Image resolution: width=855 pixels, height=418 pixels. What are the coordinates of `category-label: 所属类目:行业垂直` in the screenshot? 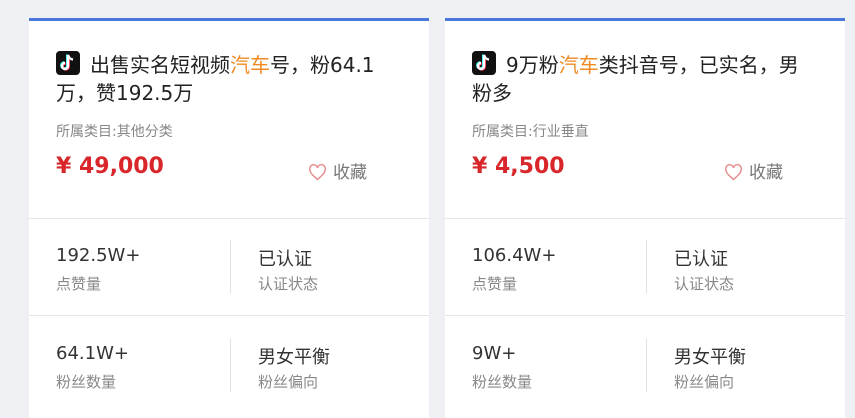 It's located at (530, 132).